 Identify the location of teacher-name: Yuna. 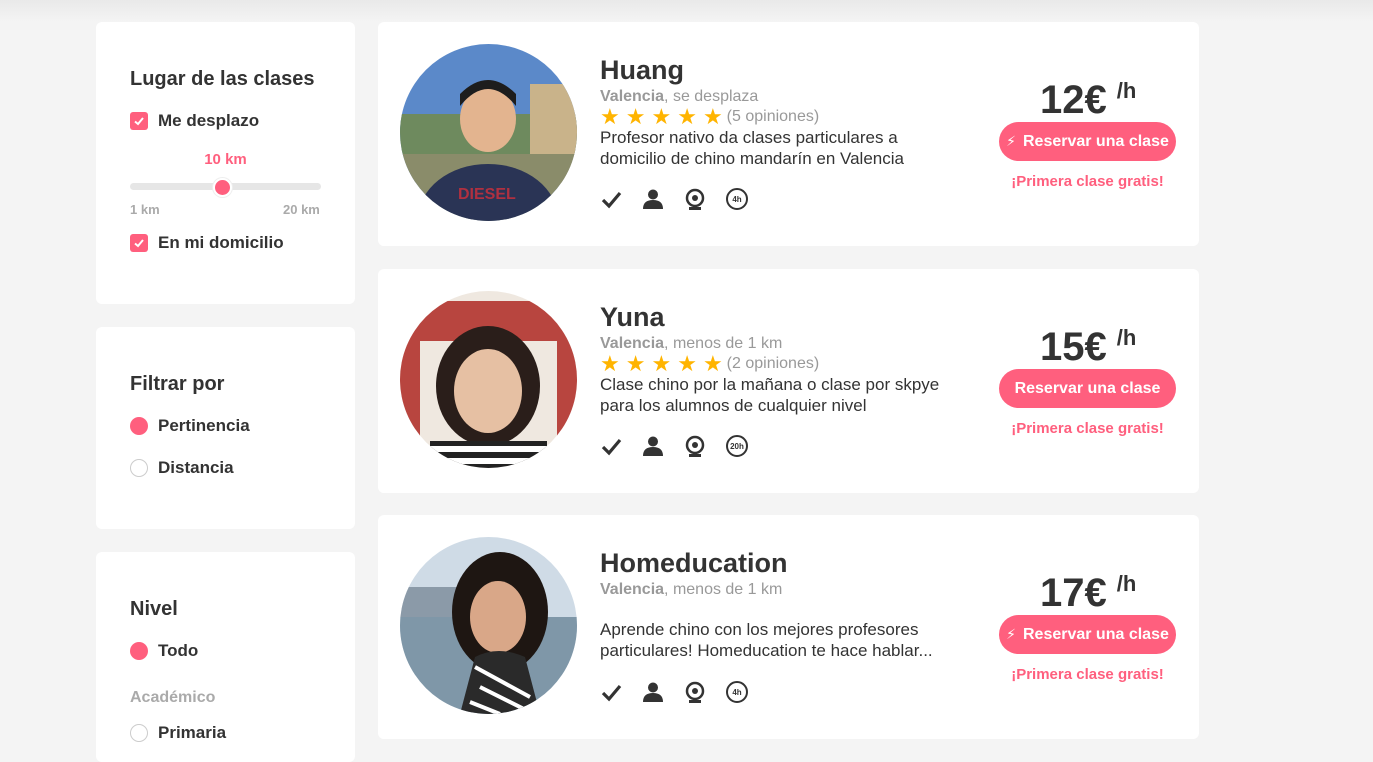
(632, 317).